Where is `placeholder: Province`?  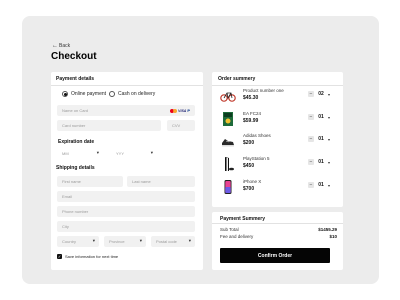
placeholder: Province is located at coordinates (117, 241).